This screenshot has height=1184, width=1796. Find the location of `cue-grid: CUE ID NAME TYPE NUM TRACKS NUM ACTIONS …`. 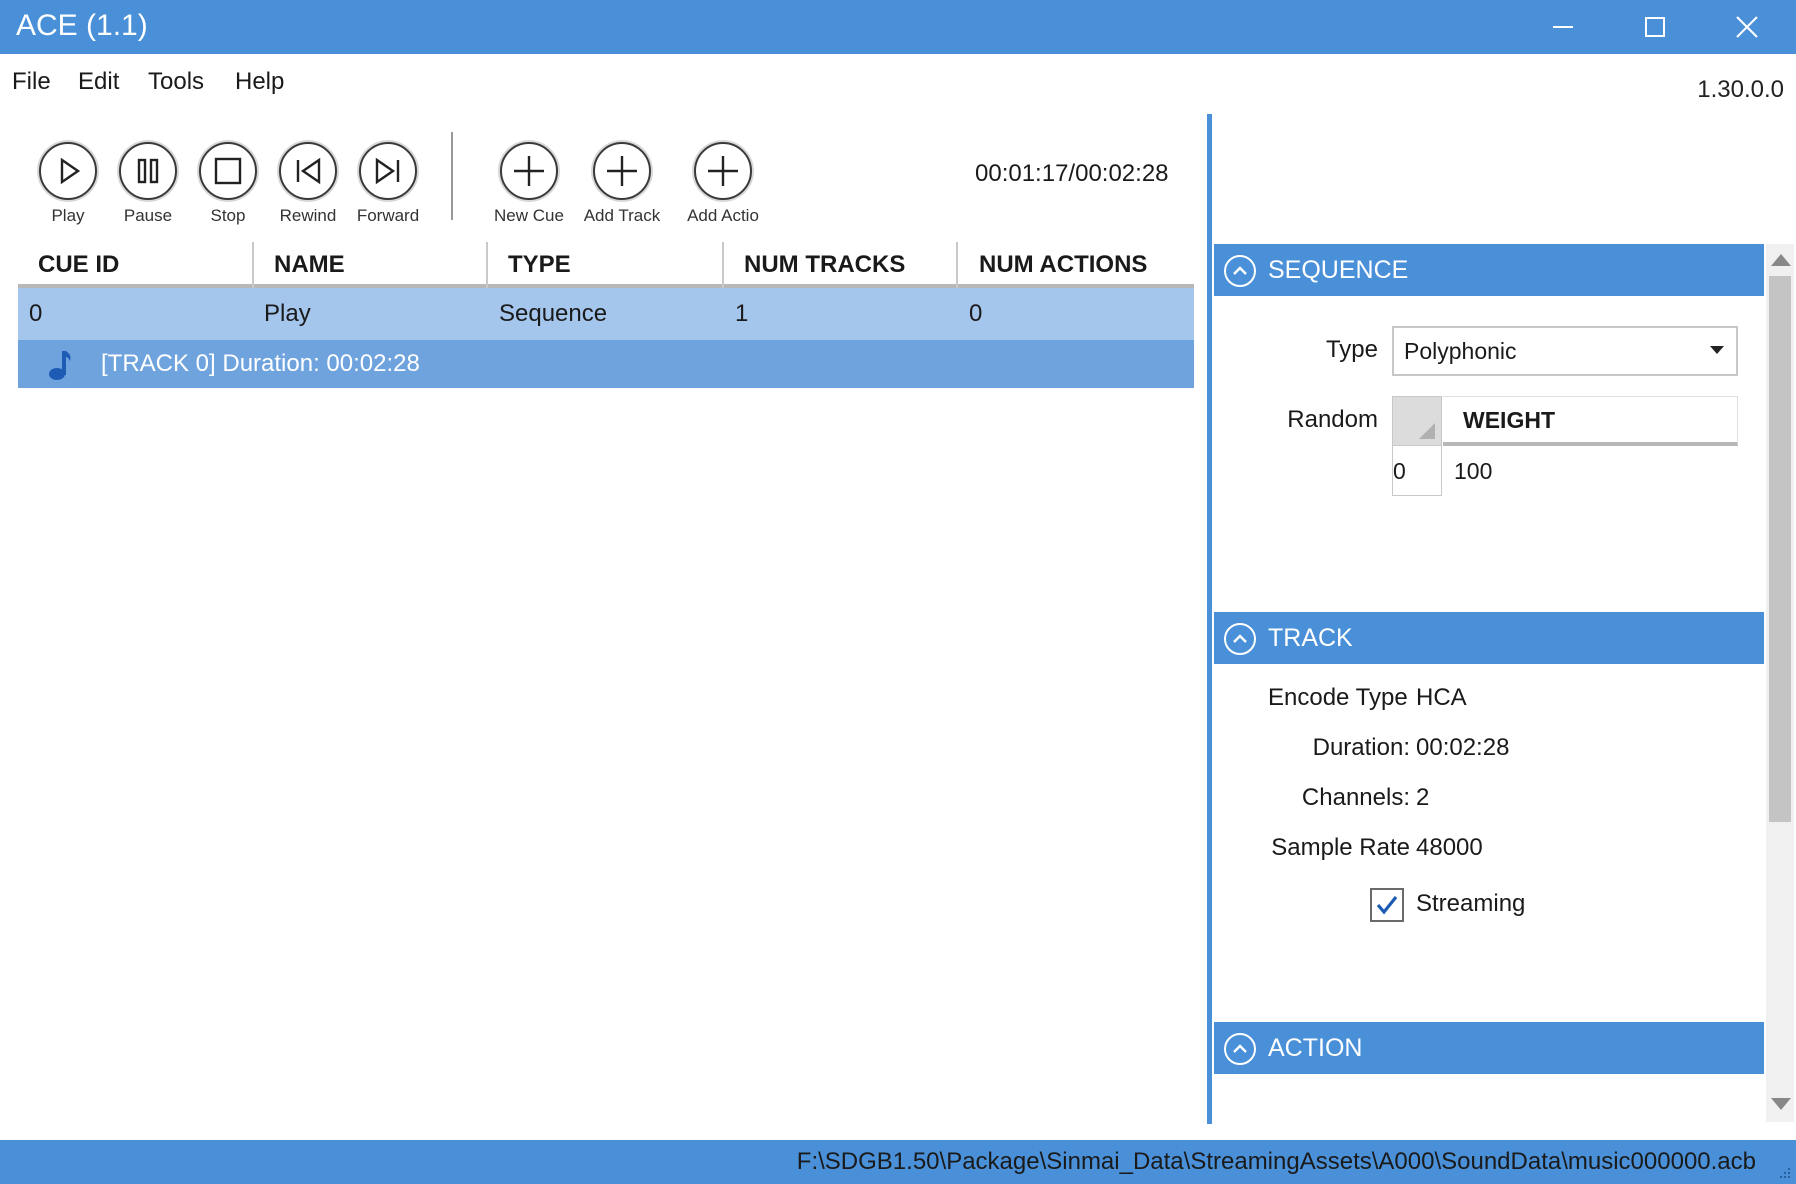

cue-grid: CUE ID NAME TYPE NUM TRACKS NUM ACTIONS … is located at coordinates (606, 315).